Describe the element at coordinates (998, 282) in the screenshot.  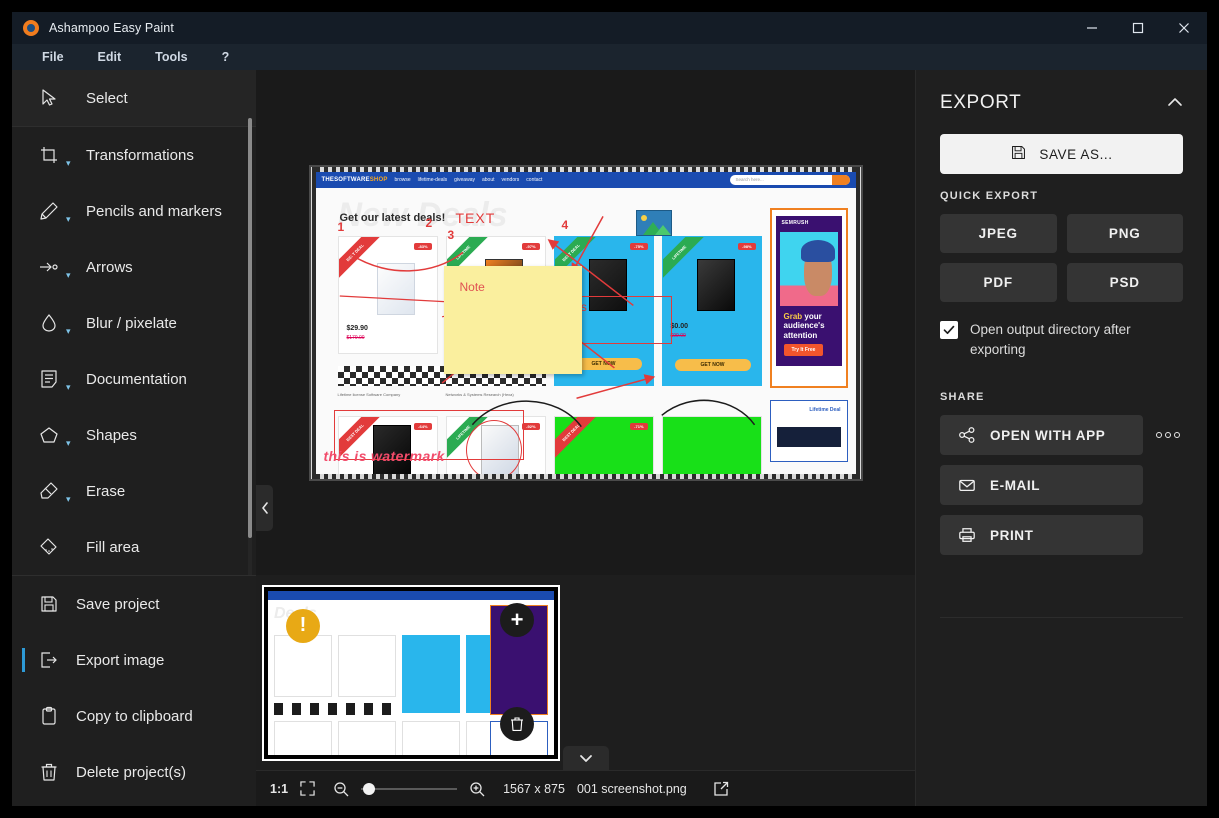
I see `export-pdf-button: PDF` at that location.